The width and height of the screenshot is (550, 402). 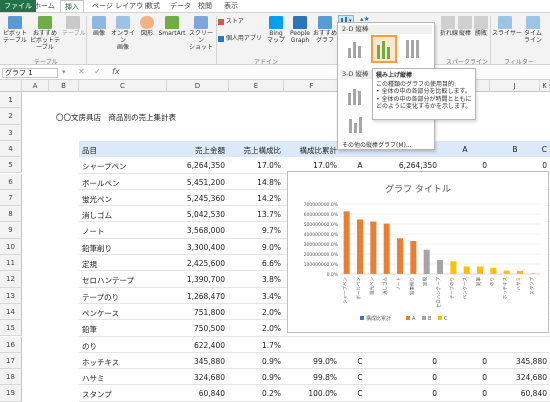 What do you see at coordinates (256, 86) in the screenshot?
I see `column-header-e: E` at bounding box center [256, 86].